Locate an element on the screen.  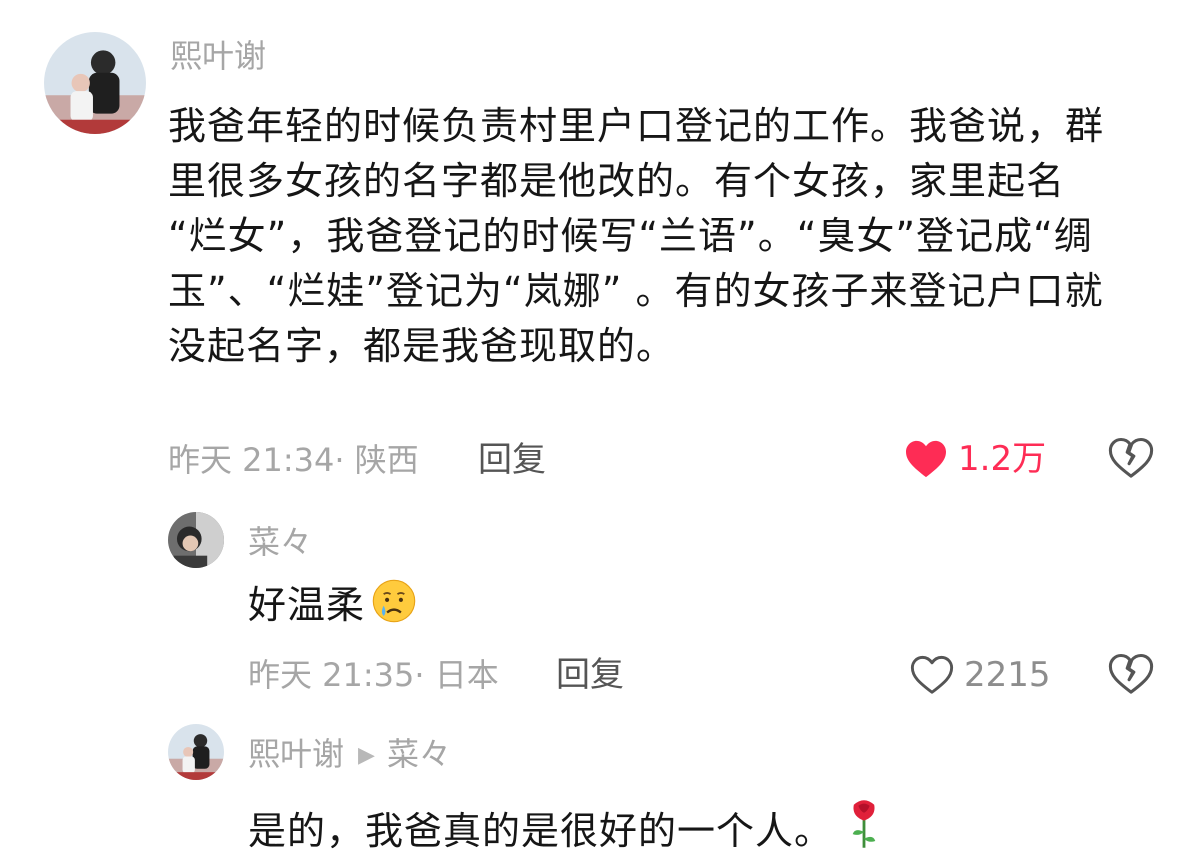
comment-text-row: 好温柔 is located at coordinates (332, 608).